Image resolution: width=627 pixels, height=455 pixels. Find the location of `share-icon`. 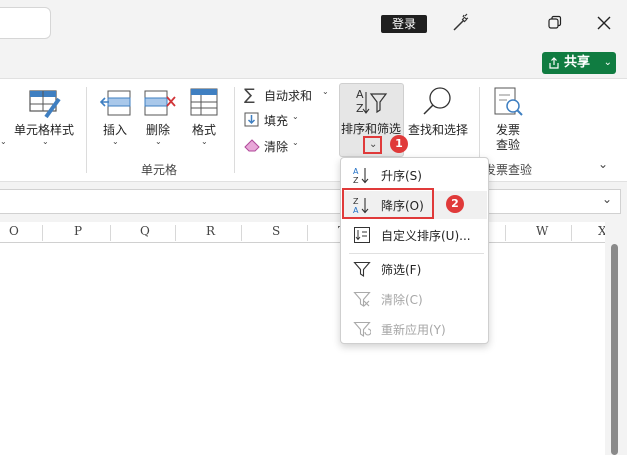

share-icon is located at coordinates (554, 63).